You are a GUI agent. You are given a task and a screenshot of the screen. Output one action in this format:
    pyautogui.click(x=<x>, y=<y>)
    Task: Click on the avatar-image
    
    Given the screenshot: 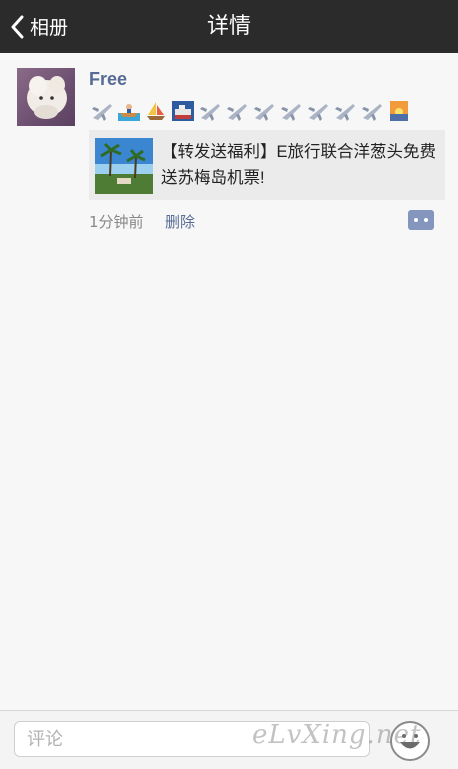 What is the action you would take?
    pyautogui.click(x=47, y=97)
    